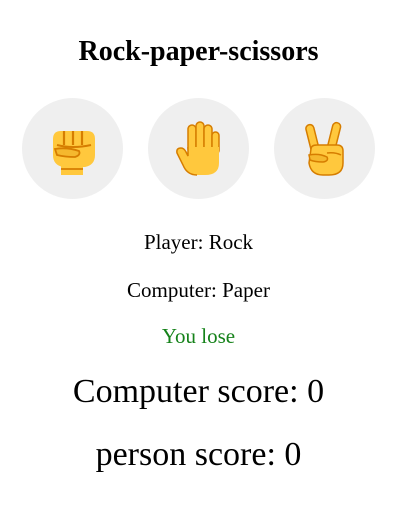  What do you see at coordinates (198, 242) in the screenshot?
I see `player-choice-text: Player: Rock` at bounding box center [198, 242].